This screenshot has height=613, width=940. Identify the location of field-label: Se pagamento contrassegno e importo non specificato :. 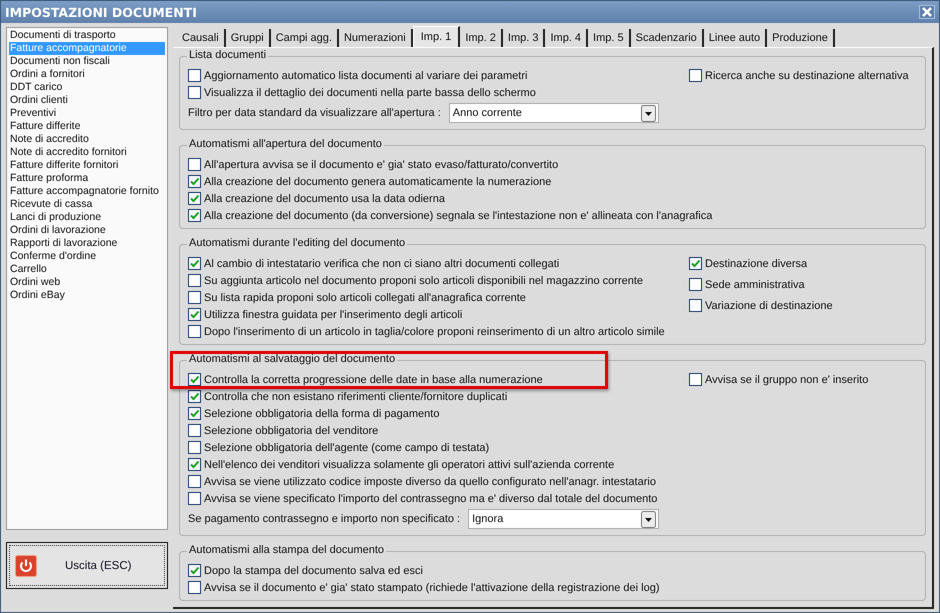
(324, 519).